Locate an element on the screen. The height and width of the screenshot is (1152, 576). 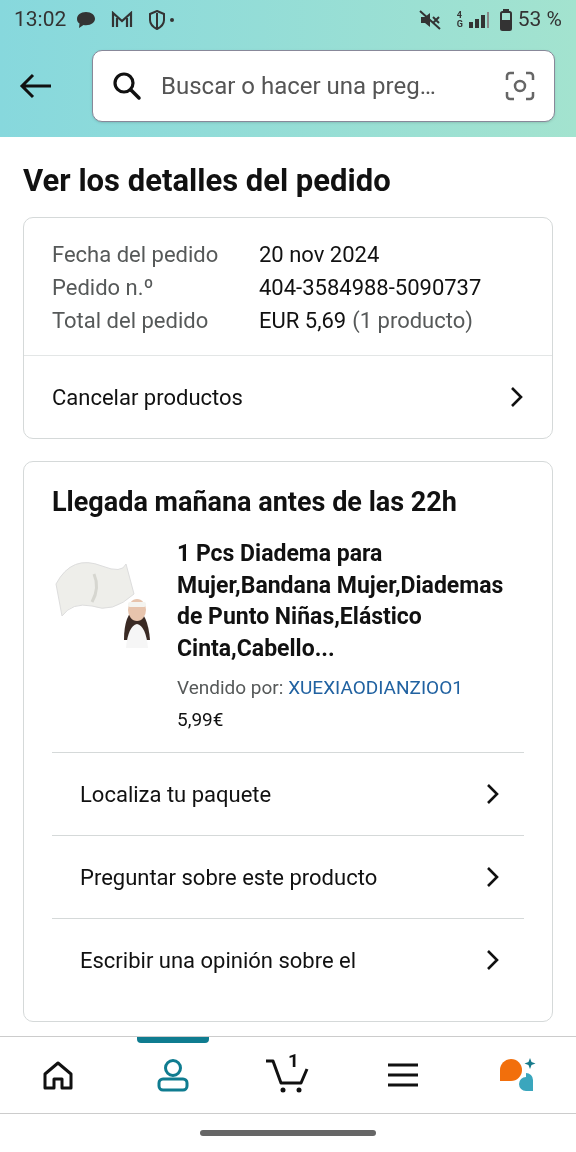
page-title: Ver los detalles del pedido is located at coordinates (207, 181).